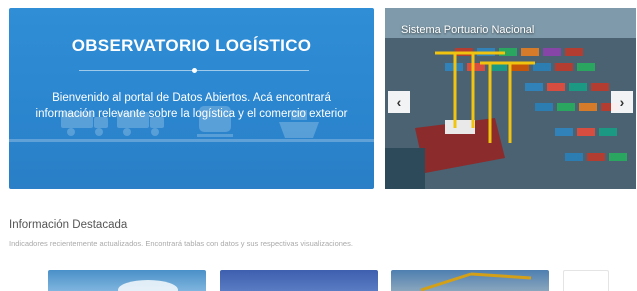 This screenshot has height=291, width=637. What do you see at coordinates (476, 281) in the screenshot?
I see `crane-image` at bounding box center [476, 281].